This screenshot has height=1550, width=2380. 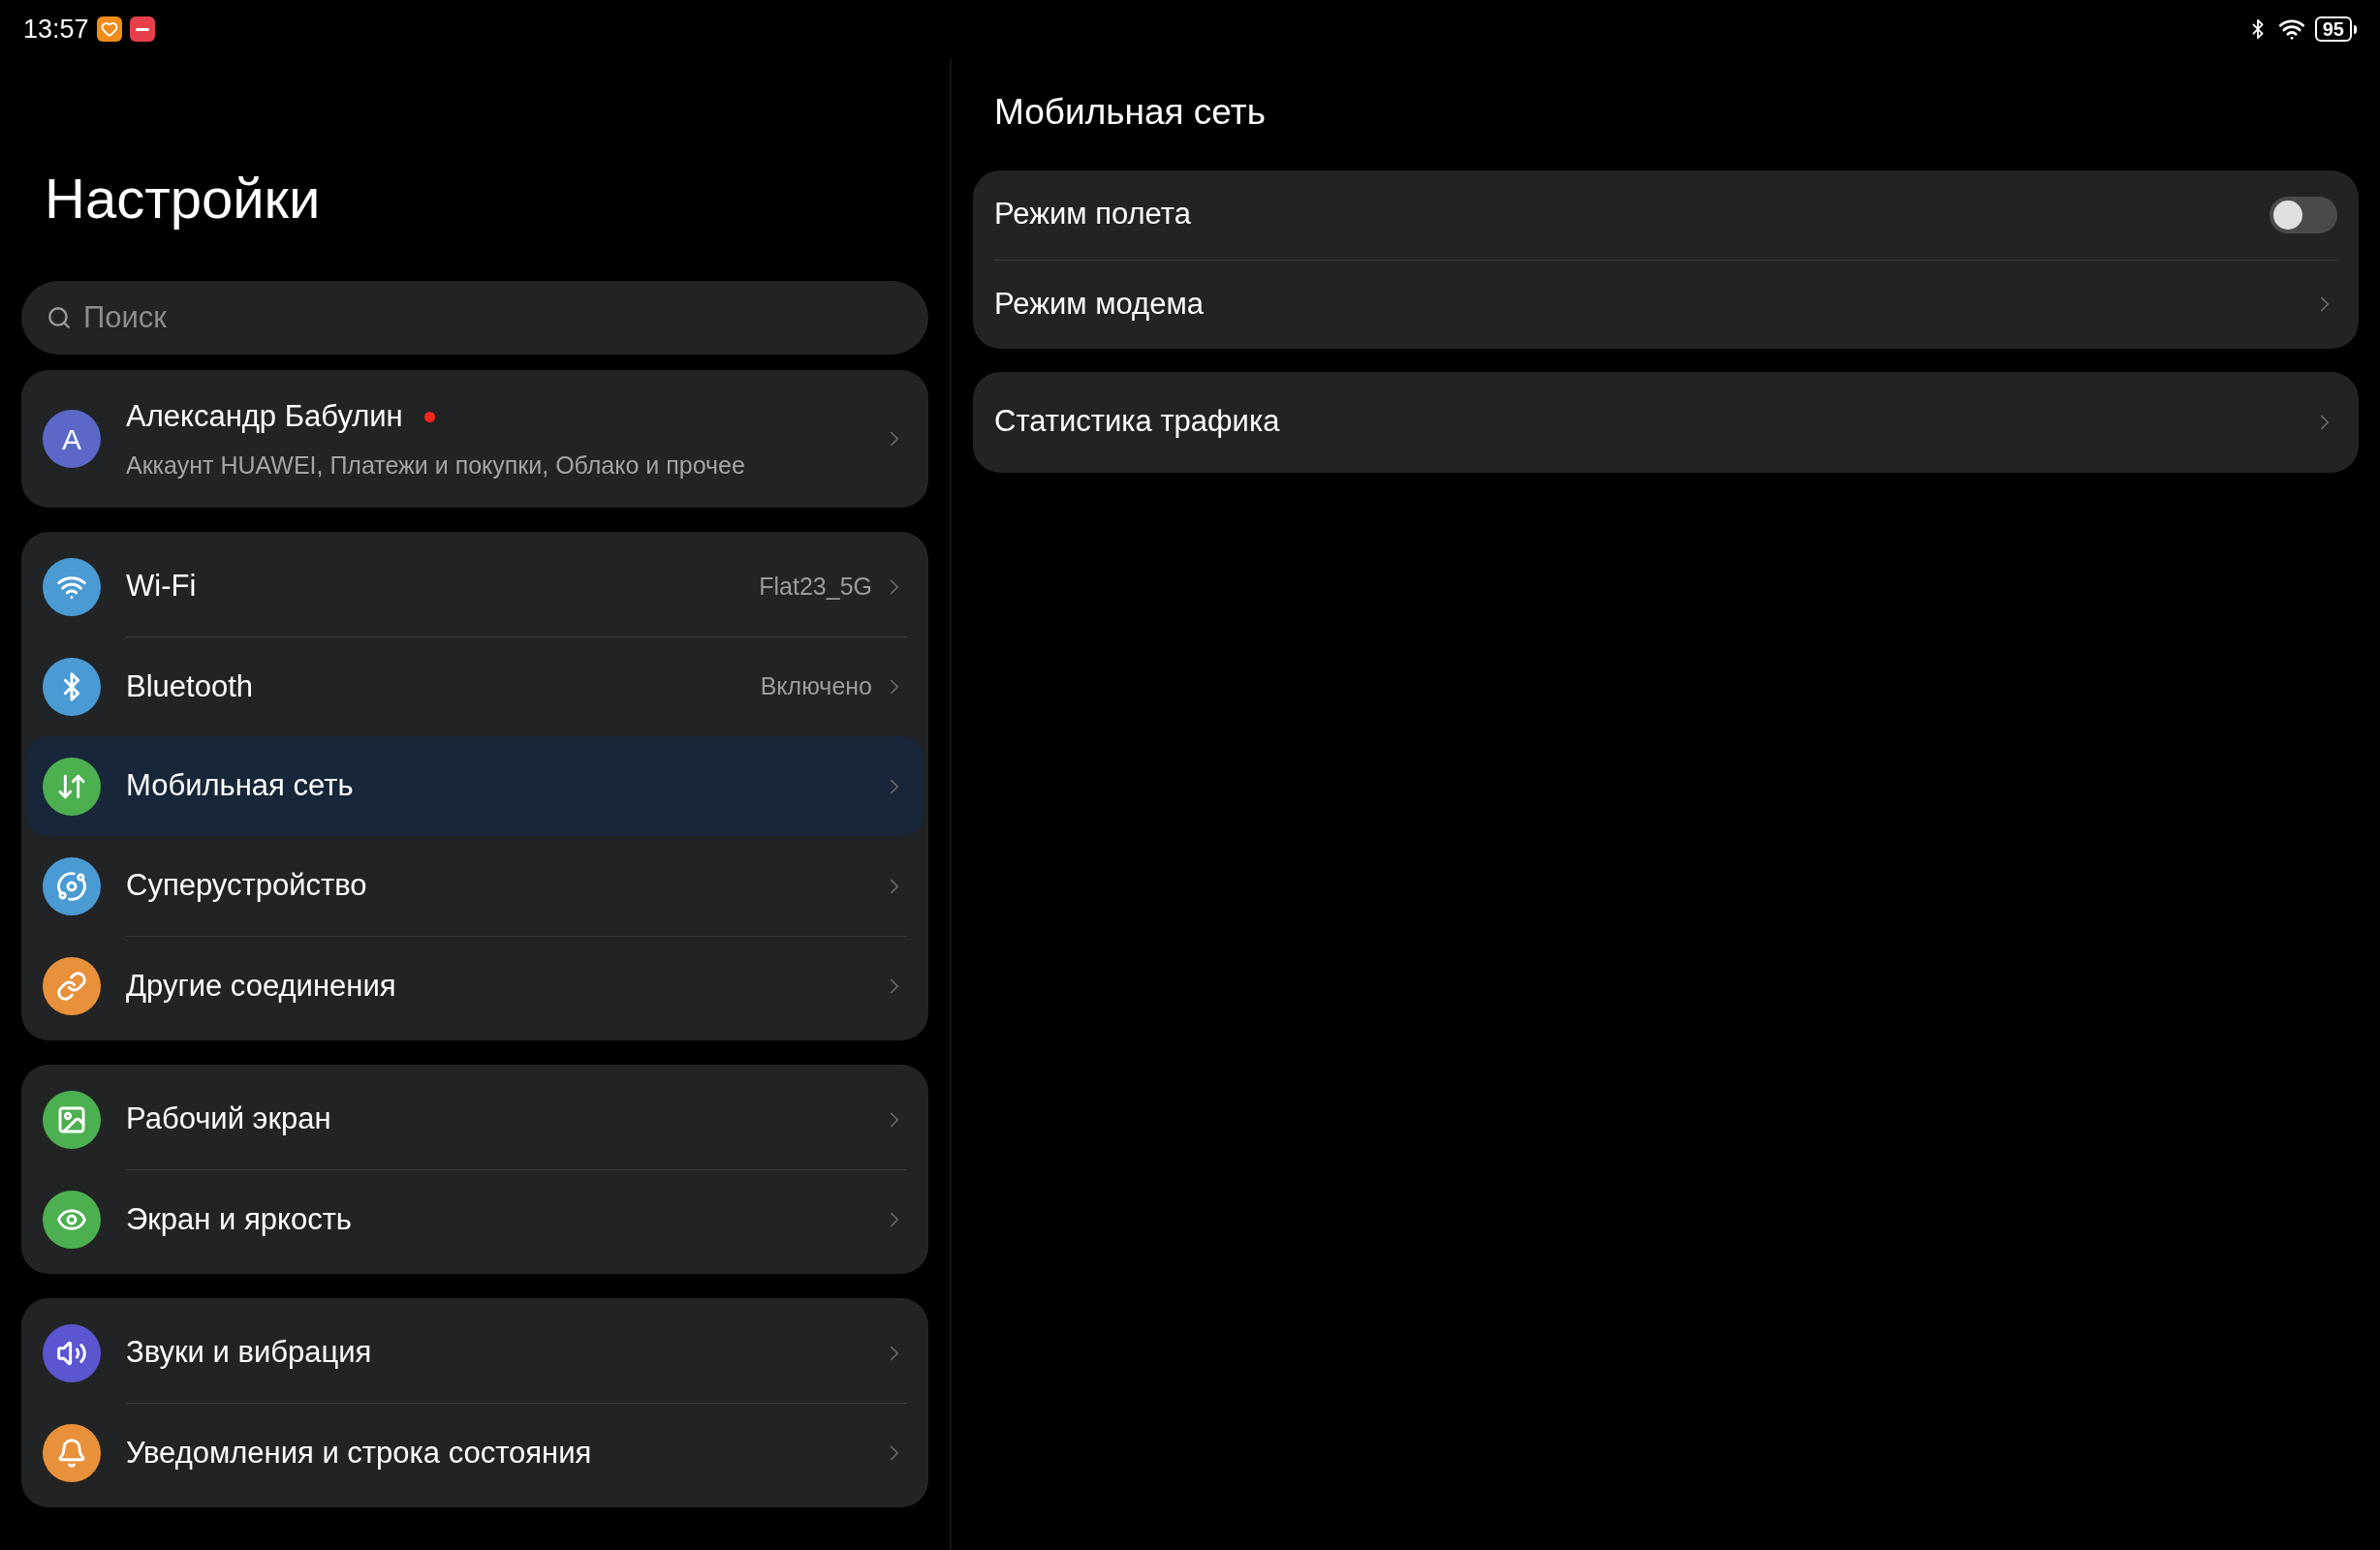 I want to click on item-label: Суперустройство, so click(x=247, y=886).